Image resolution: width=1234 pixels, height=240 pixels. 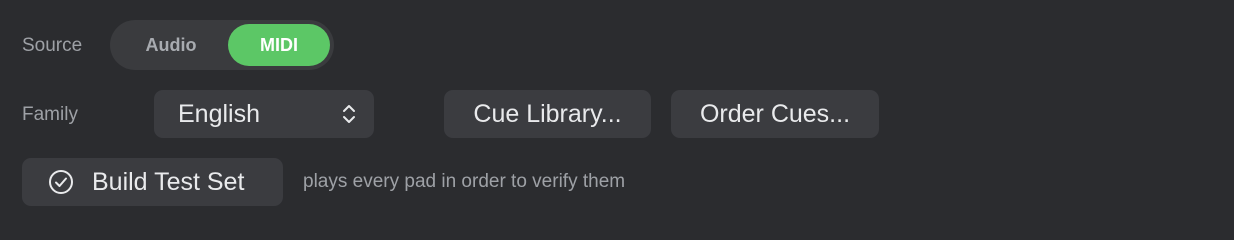 What do you see at coordinates (264, 114) in the screenshot?
I see `family-select: English` at bounding box center [264, 114].